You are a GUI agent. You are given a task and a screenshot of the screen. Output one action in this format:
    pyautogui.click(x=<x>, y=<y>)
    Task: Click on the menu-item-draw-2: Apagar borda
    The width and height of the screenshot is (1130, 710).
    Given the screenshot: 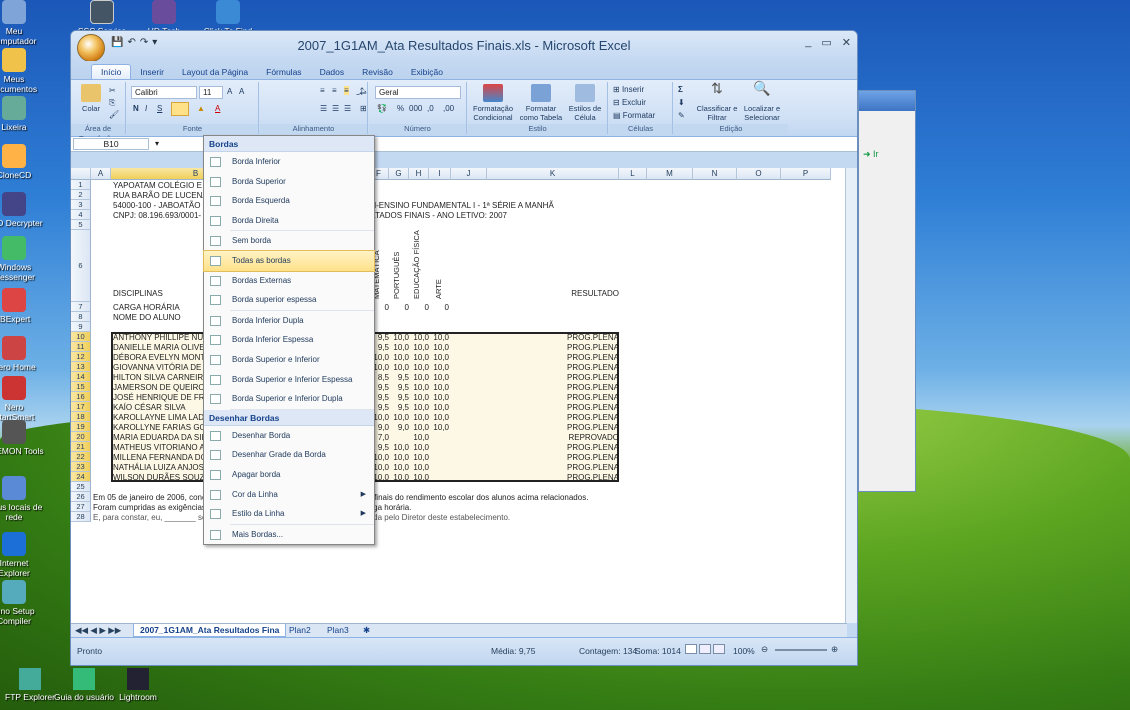 What is the action you would take?
    pyautogui.click(x=289, y=475)
    